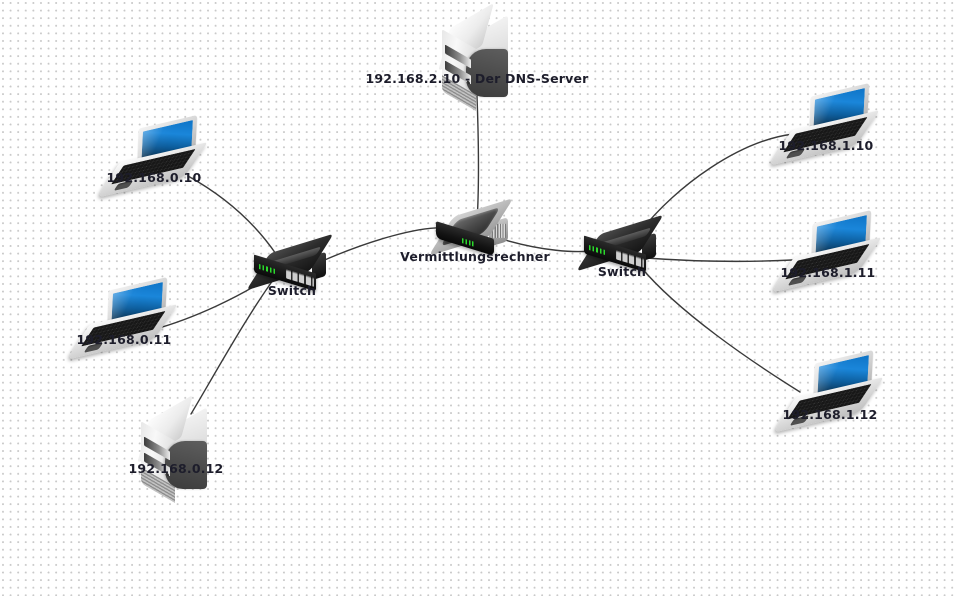 This screenshot has width=958, height=596. What do you see at coordinates (290, 265) in the screenshot?
I see `node-switch_left: Switch` at bounding box center [290, 265].